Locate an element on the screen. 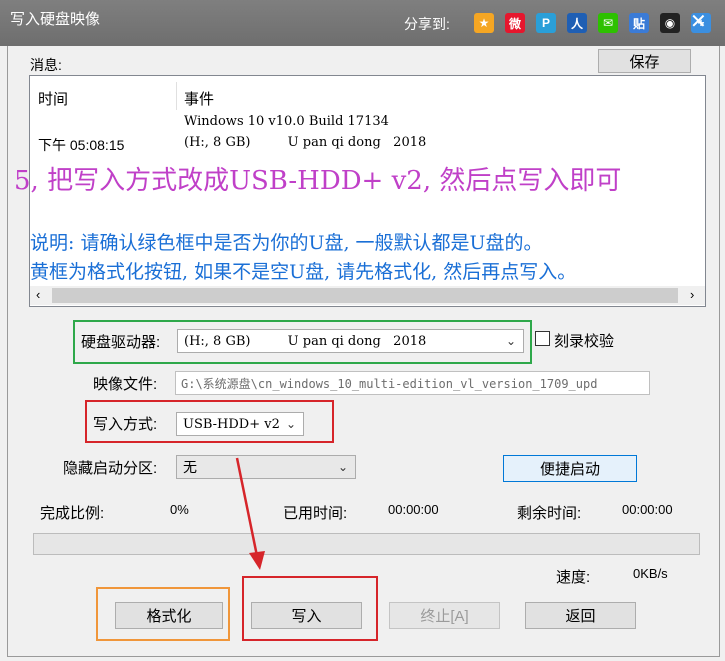 The width and height of the screenshot is (725, 661). arrow-annotation is located at coordinates (250, 513).